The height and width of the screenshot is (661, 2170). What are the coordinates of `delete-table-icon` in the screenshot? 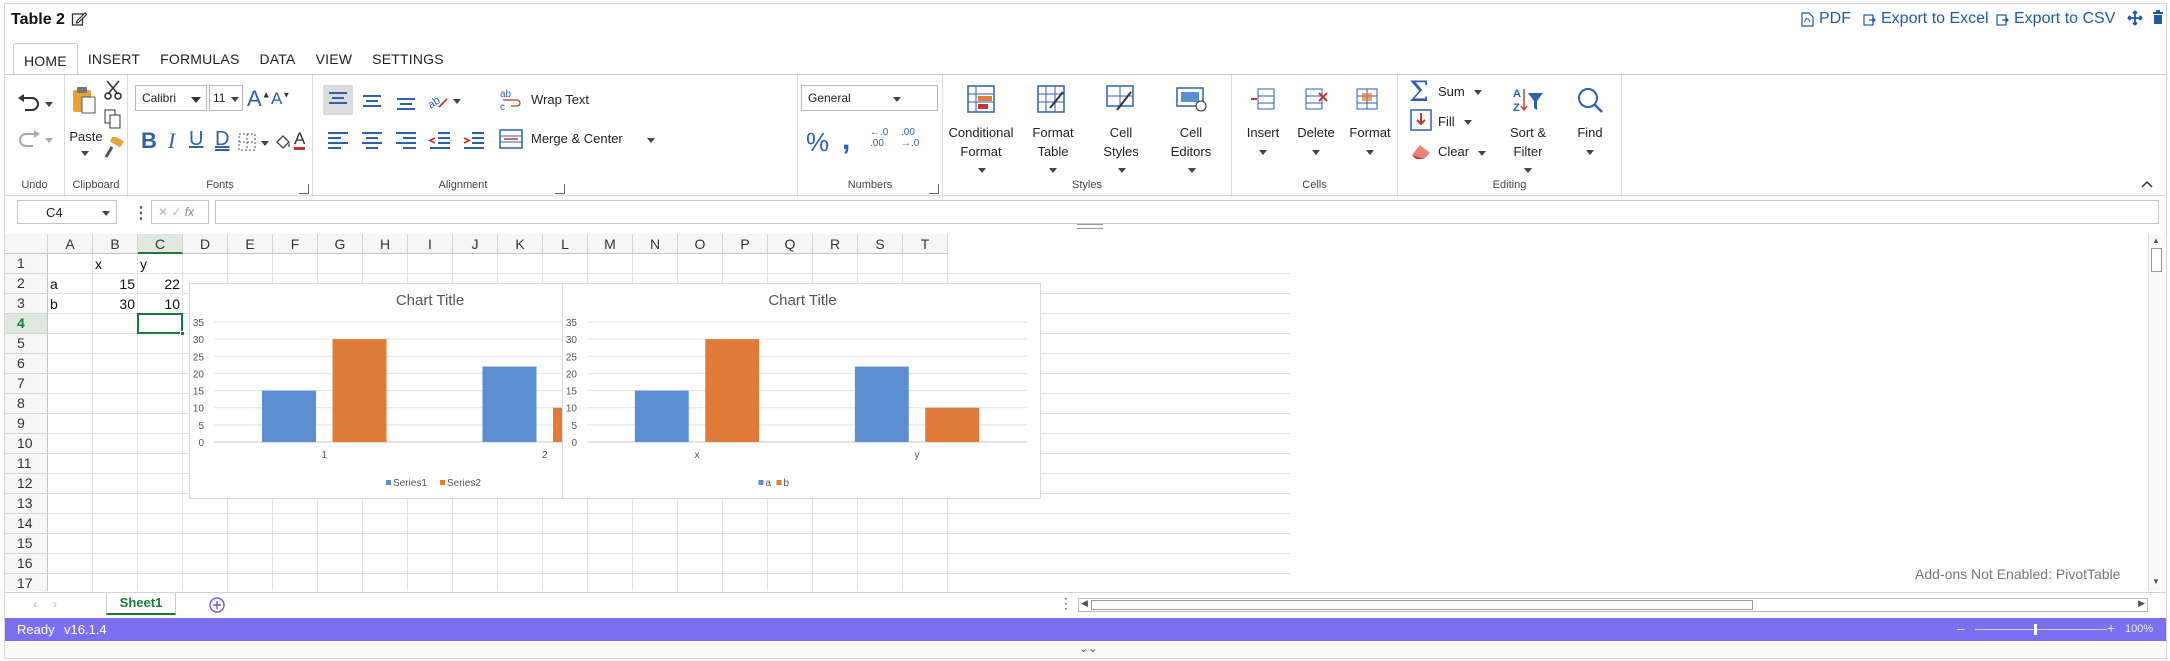 It's located at (2158, 20).